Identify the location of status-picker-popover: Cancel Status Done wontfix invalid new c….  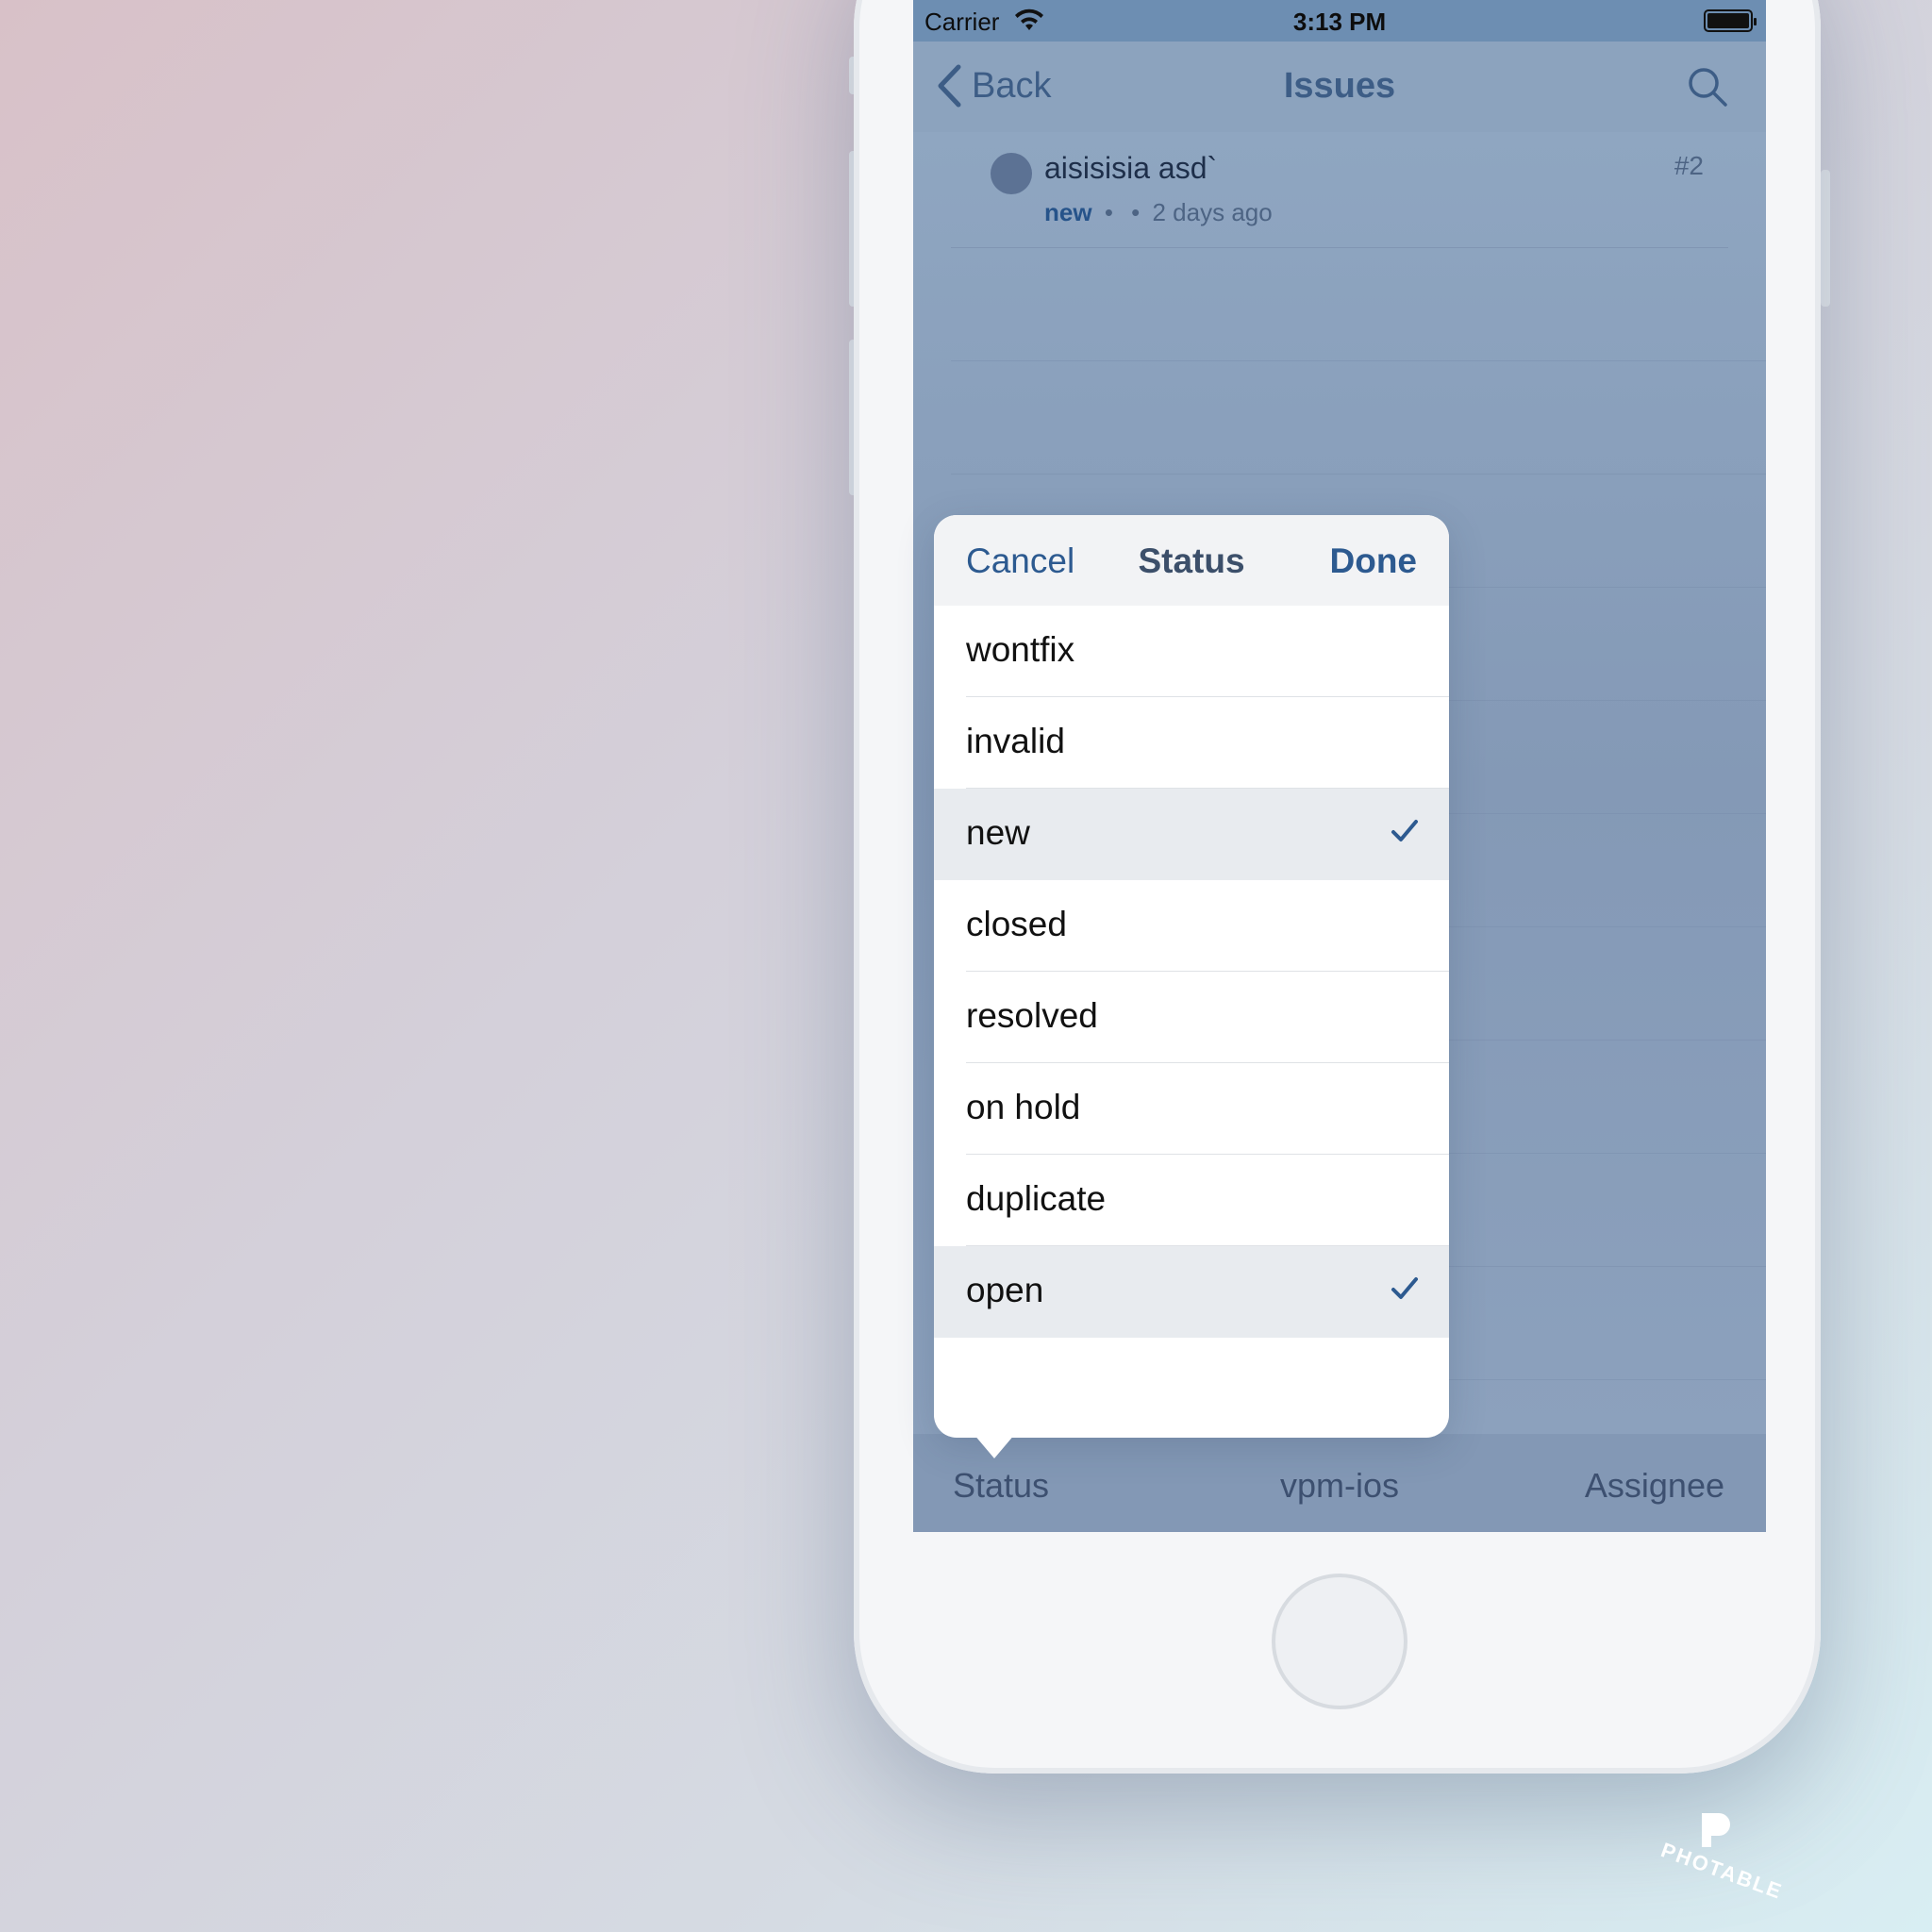
(1191, 976).